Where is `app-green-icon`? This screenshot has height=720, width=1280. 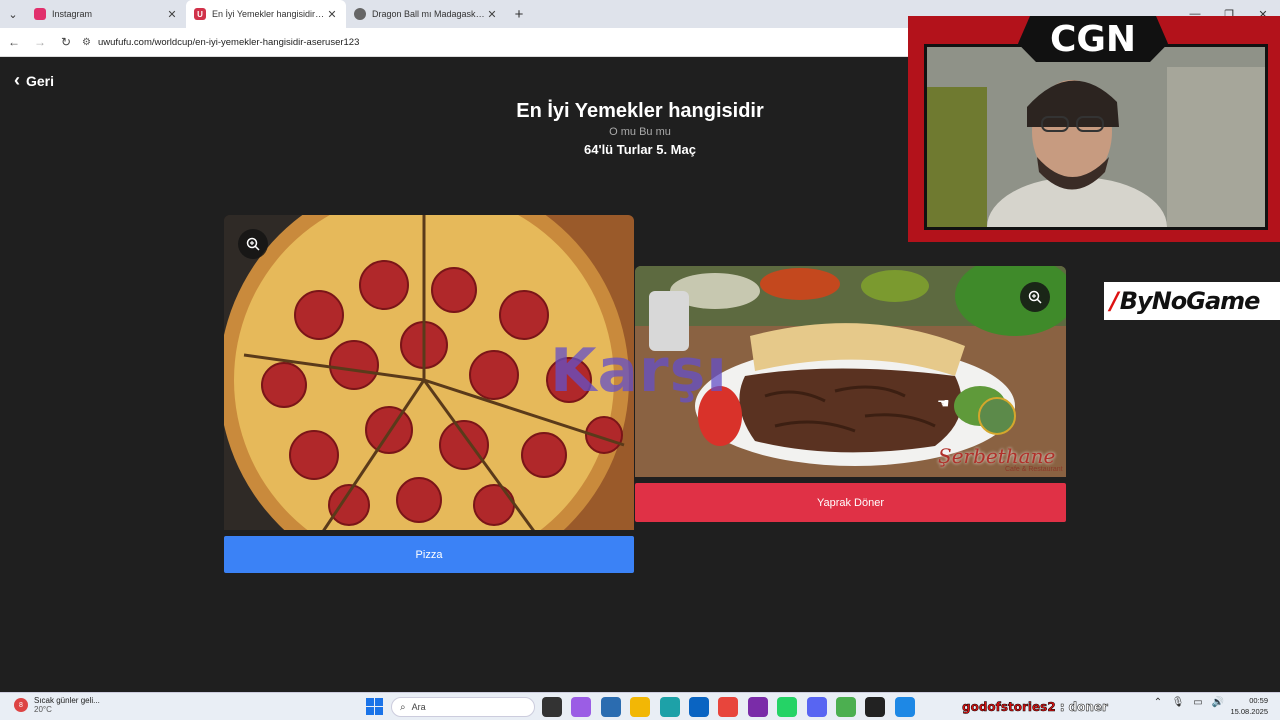
app-green-icon is located at coordinates (845, 707).